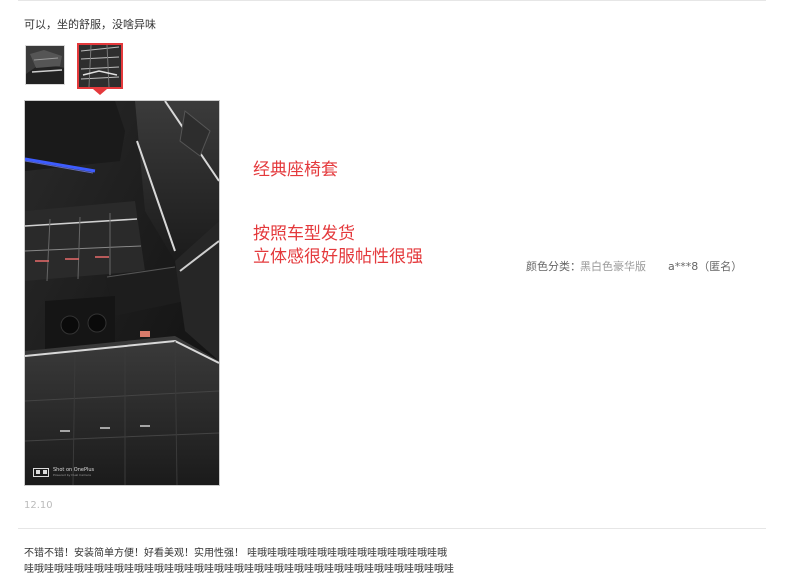 Image resolution: width=790 pixels, height=582 pixels. I want to click on top-divider, so click(392, 0).